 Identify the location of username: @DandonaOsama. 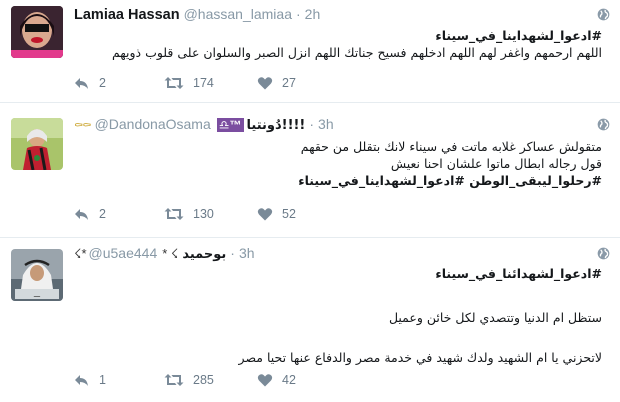
(153, 124).